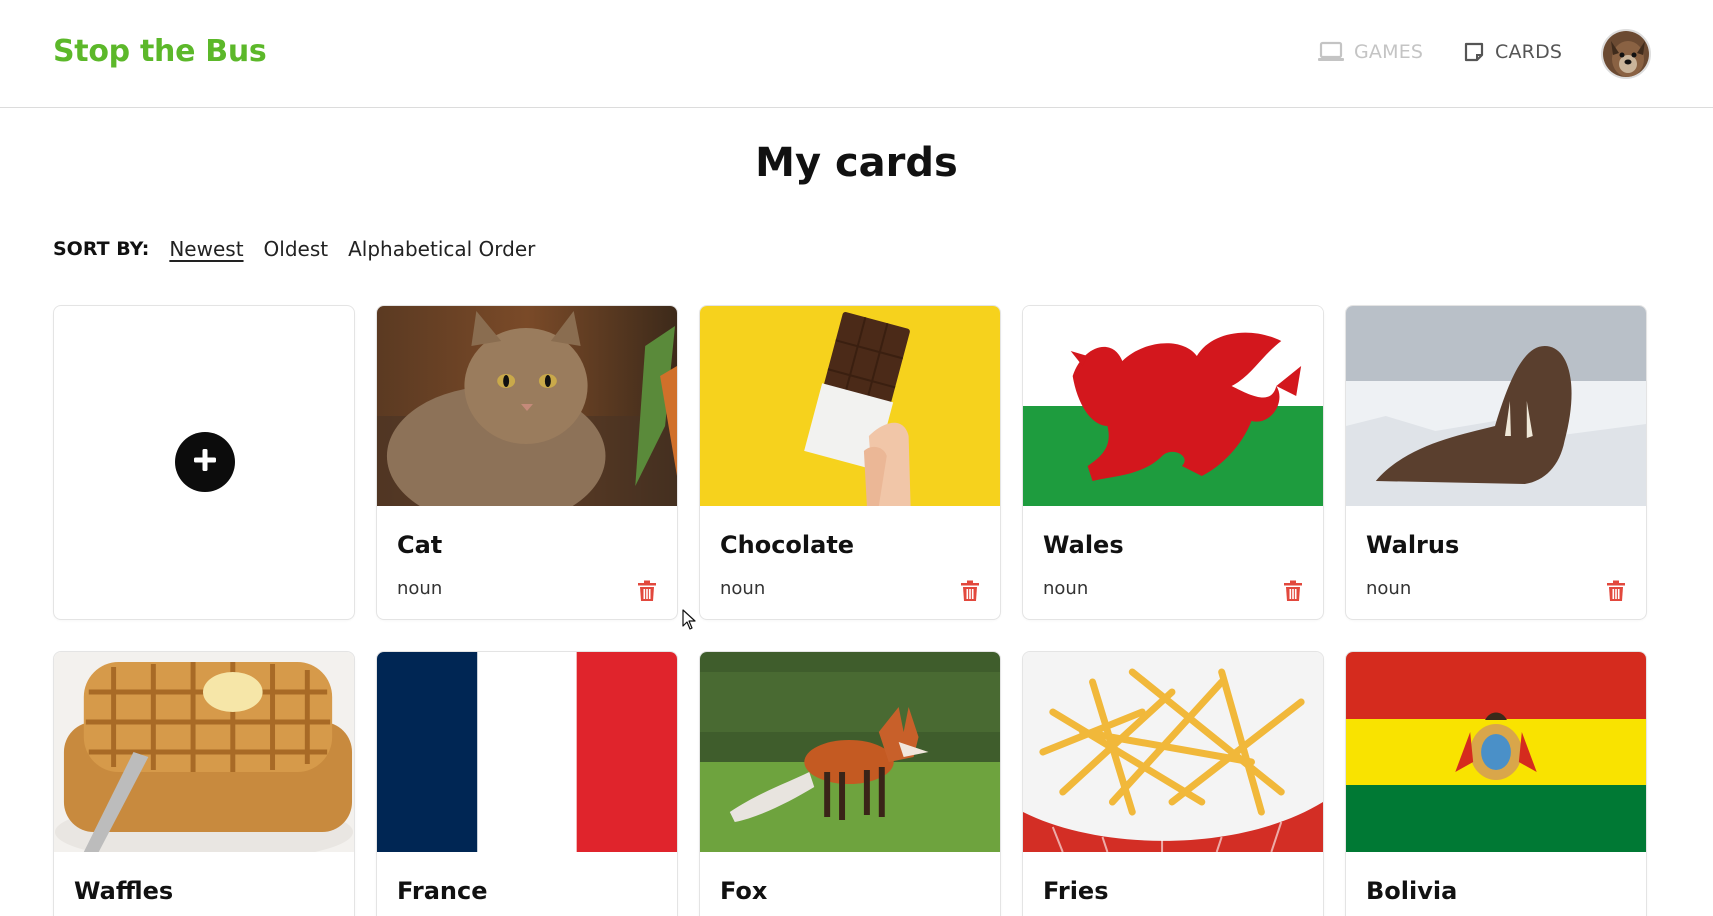 This screenshot has width=1713, height=916. What do you see at coordinates (160, 51) in the screenshot?
I see `brand-logo: Stop the Bus` at bounding box center [160, 51].